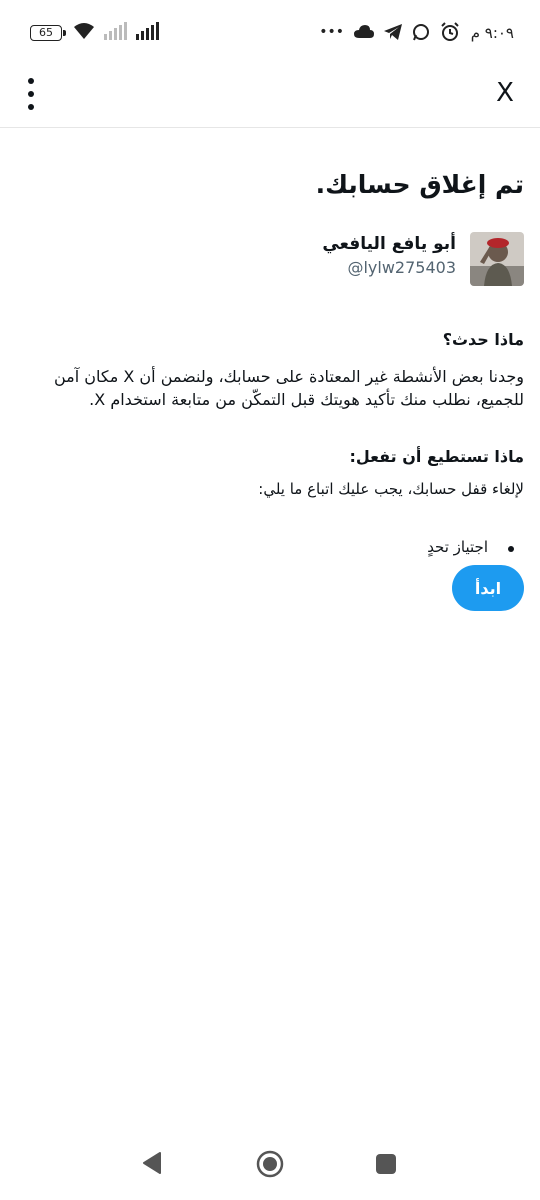 The image size is (540, 1200). I want to click on signal-group, so click(116, 31).